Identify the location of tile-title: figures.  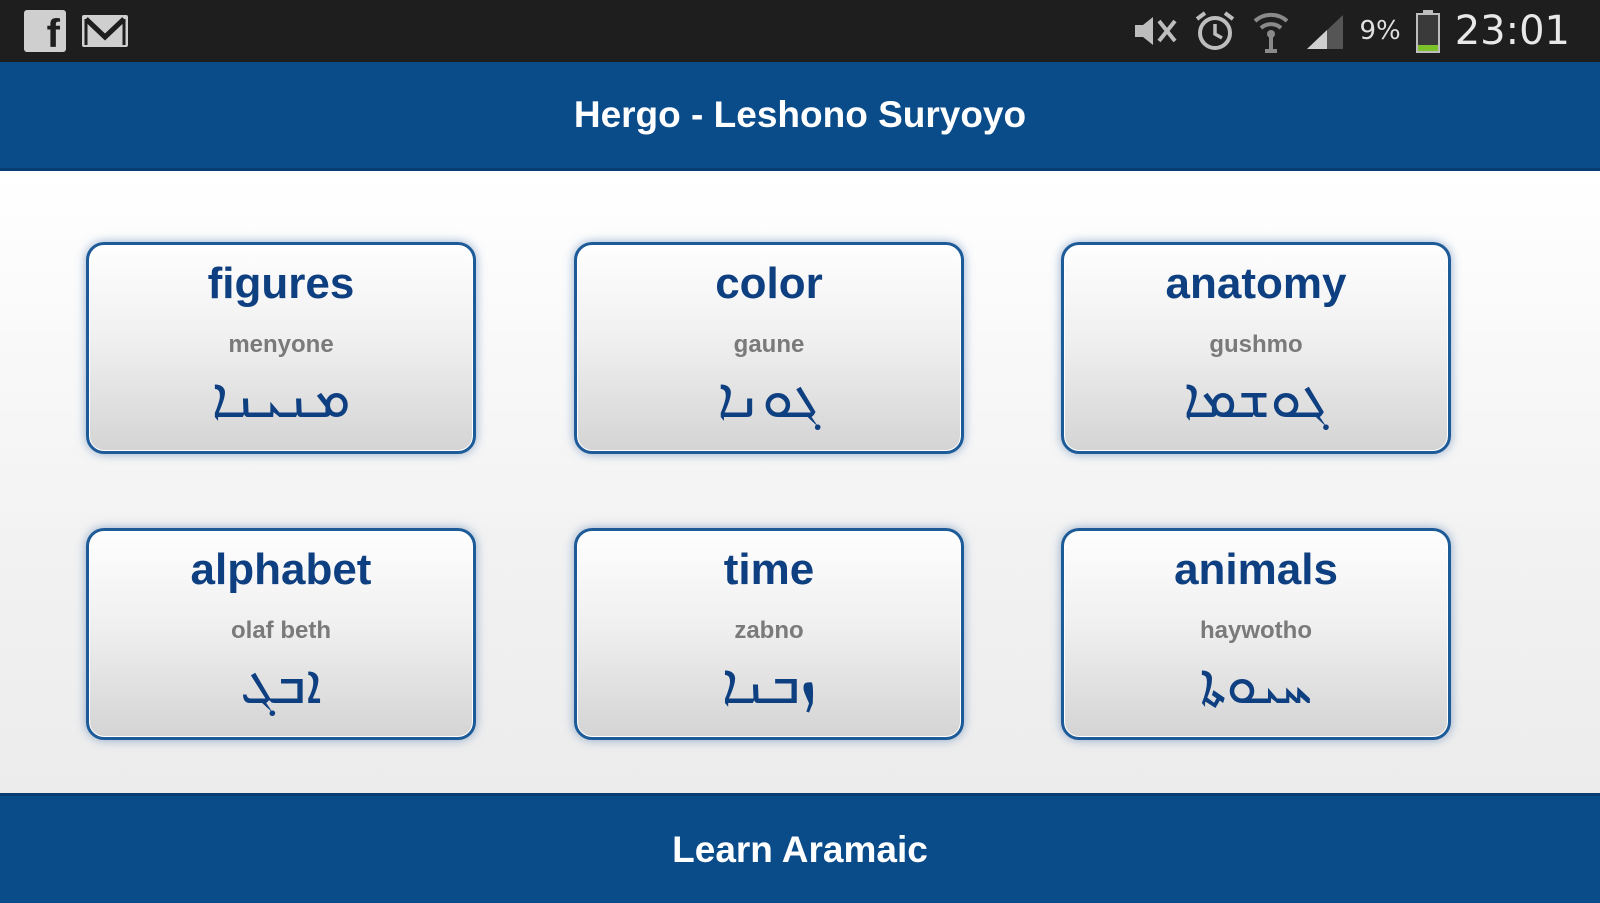
(281, 283).